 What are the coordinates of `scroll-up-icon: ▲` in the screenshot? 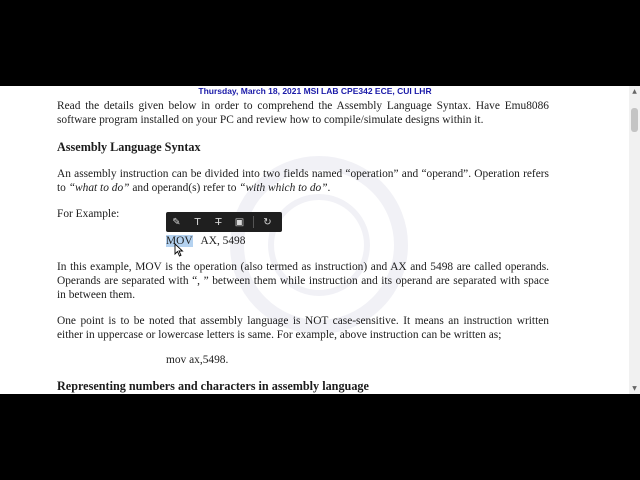 It's located at (634, 91).